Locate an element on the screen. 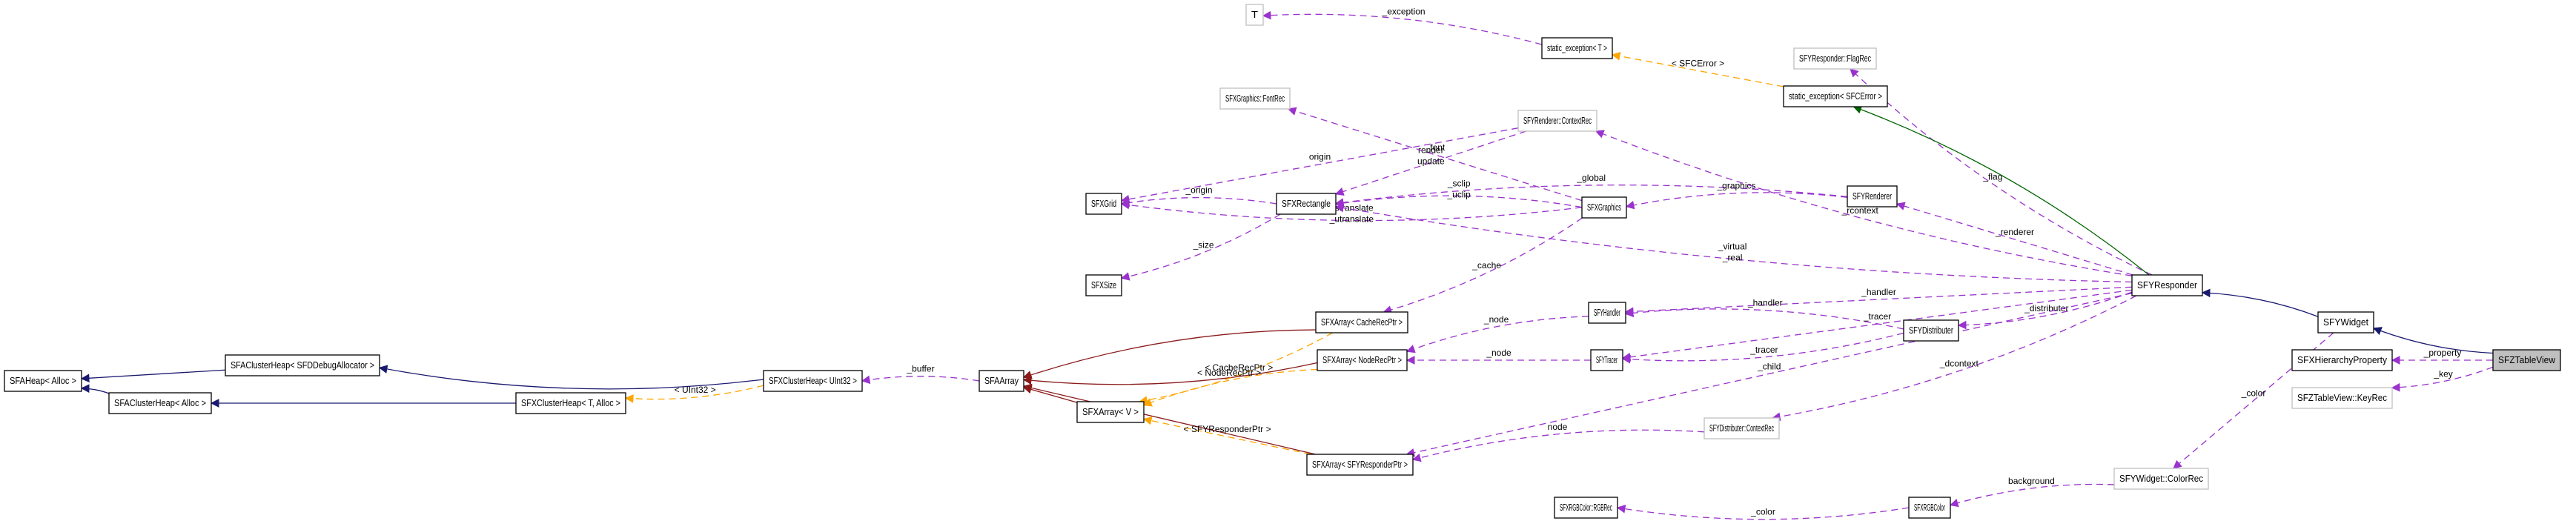 The width and height of the screenshot is (2576, 521). class-node-sfydistributer: SFYDistributer is located at coordinates (1931, 330).